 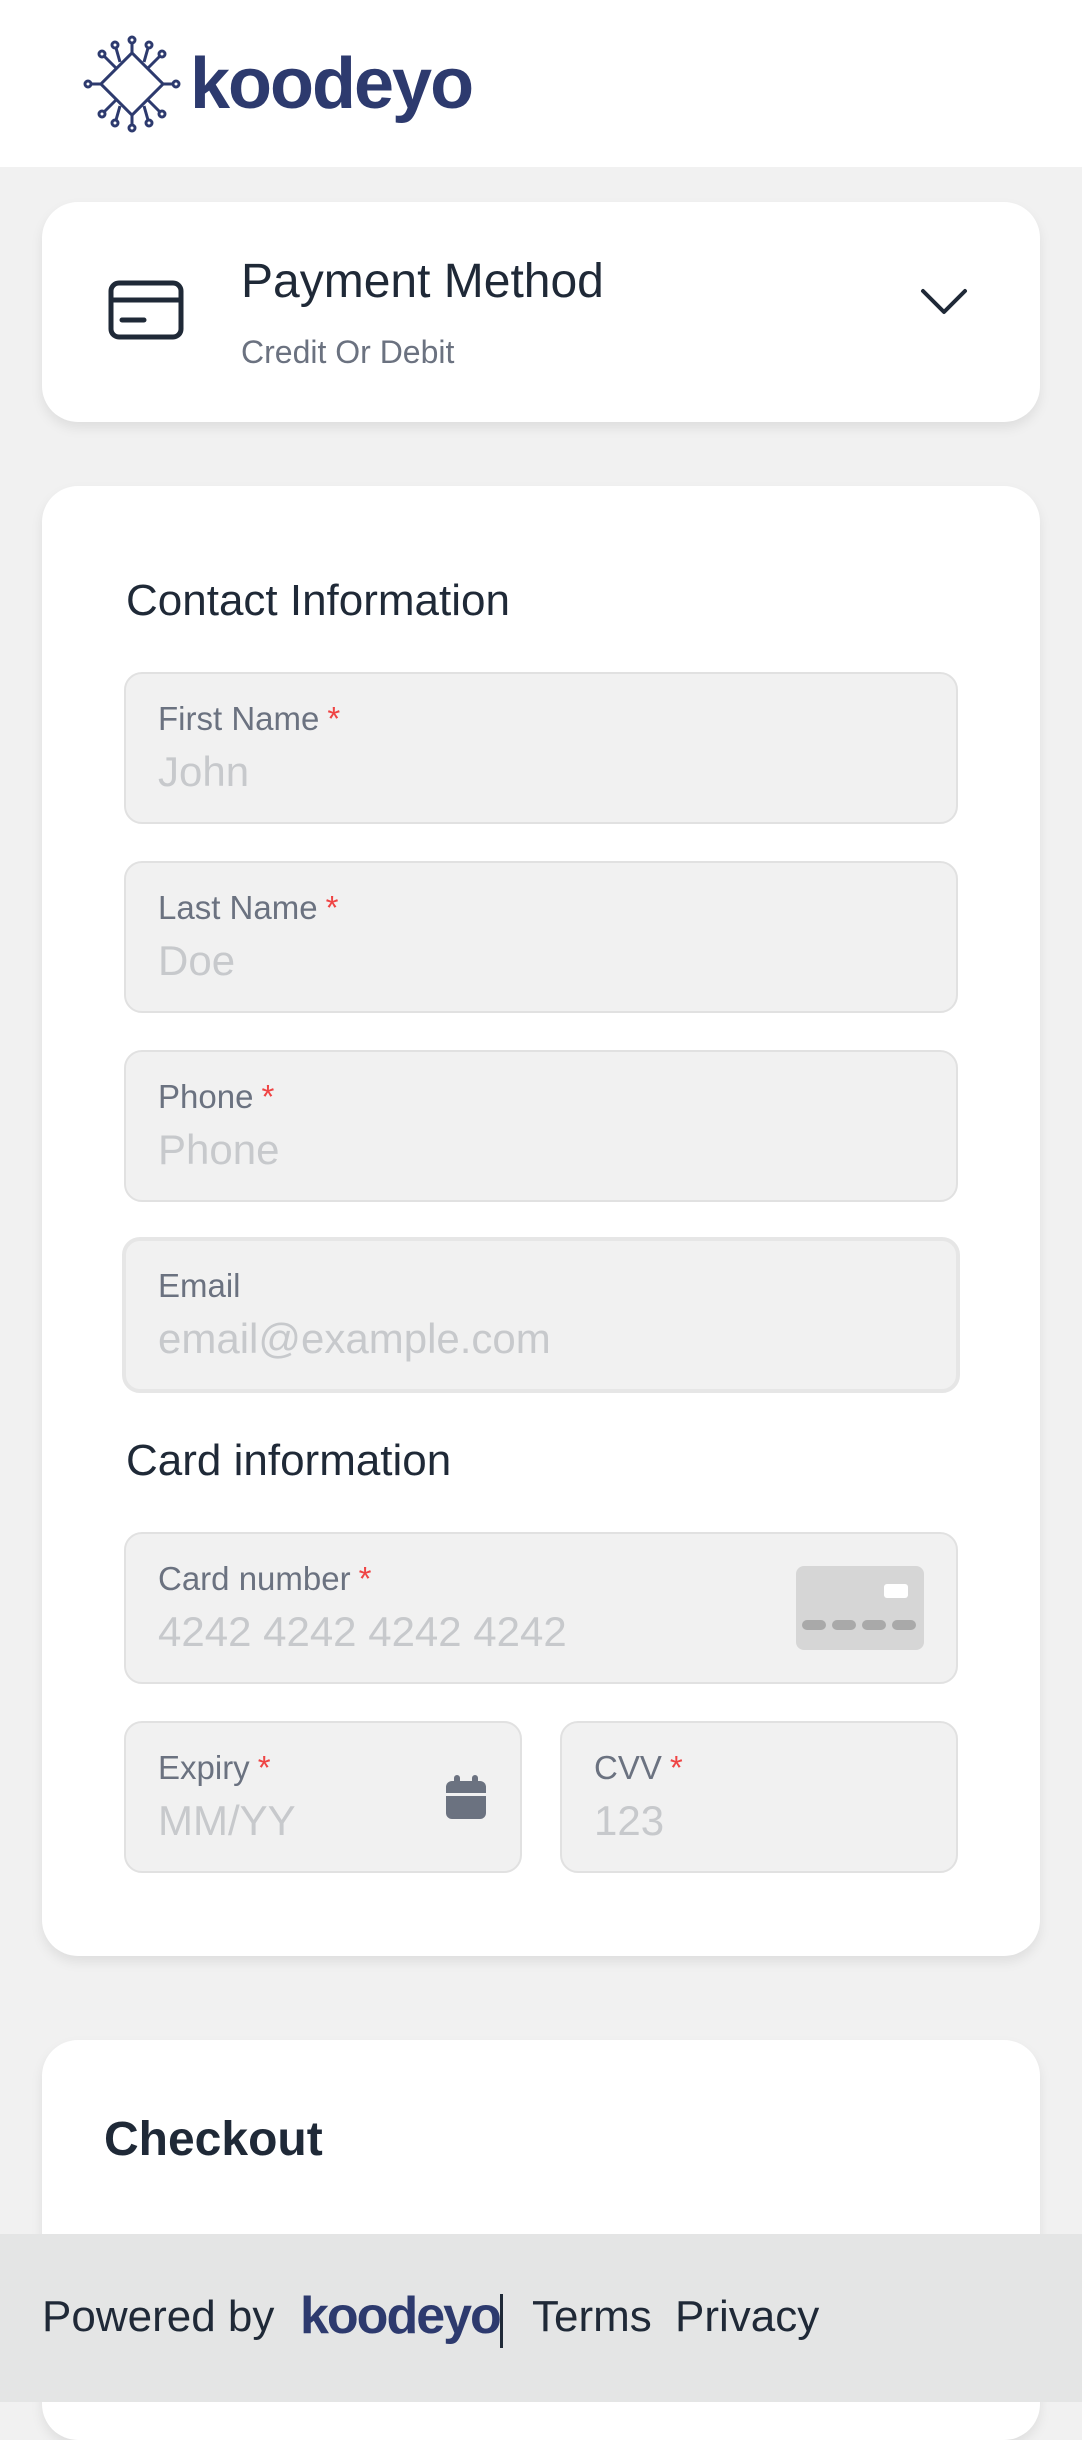 What do you see at coordinates (628, 1767) in the screenshot?
I see `cvv-label-text: CVV` at bounding box center [628, 1767].